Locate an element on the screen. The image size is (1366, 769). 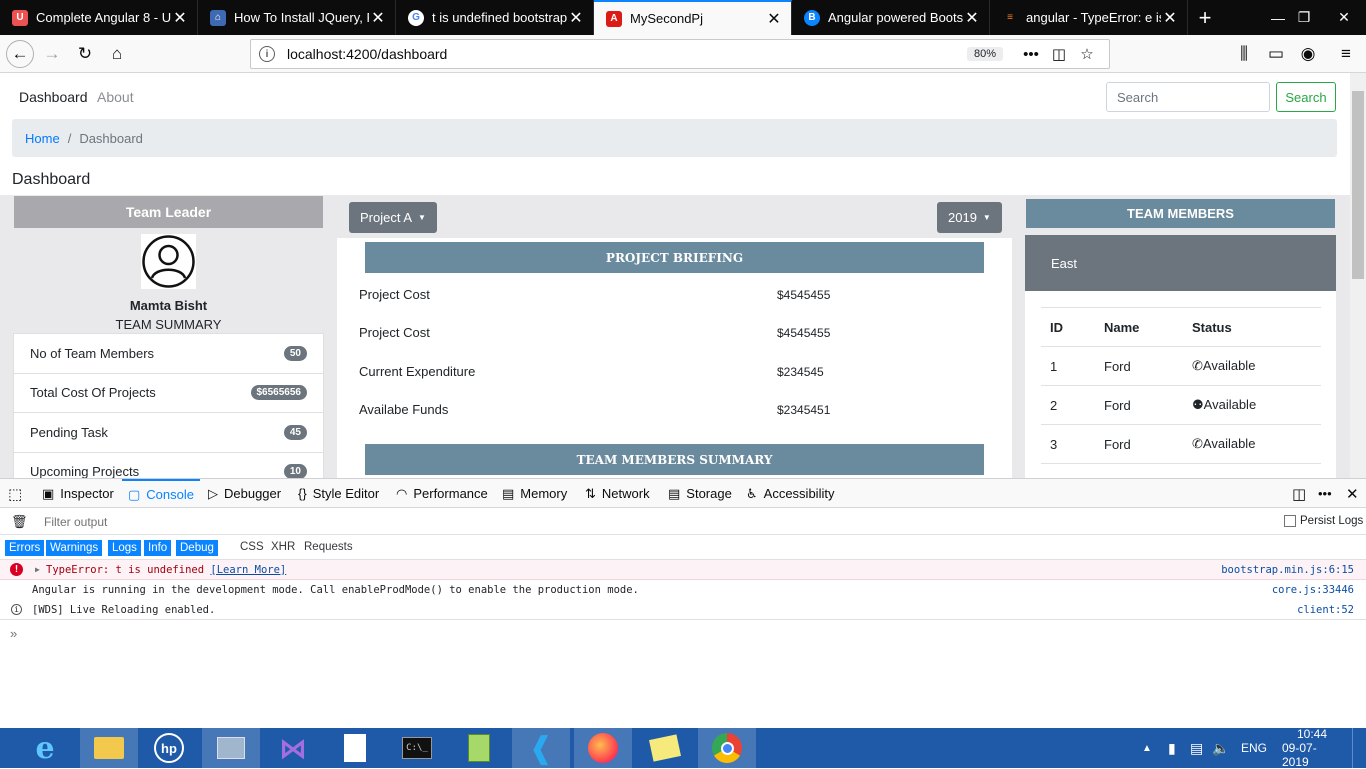
document-icon is located at coordinates (355, 748).